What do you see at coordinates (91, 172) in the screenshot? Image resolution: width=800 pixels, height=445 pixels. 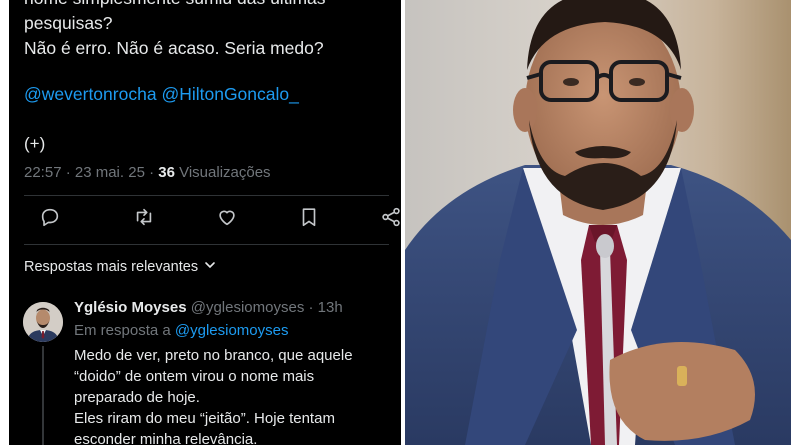 I see `tweet-timestamp: 22:57 · 23 mai. 25 ·` at bounding box center [91, 172].